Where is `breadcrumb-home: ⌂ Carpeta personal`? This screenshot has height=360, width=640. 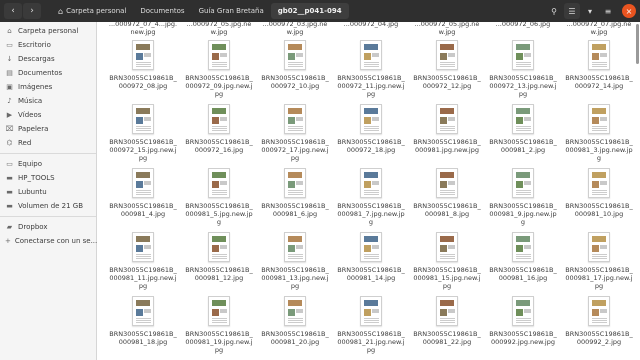 breadcrumb-home: ⌂ Carpeta personal is located at coordinates (92, 11).